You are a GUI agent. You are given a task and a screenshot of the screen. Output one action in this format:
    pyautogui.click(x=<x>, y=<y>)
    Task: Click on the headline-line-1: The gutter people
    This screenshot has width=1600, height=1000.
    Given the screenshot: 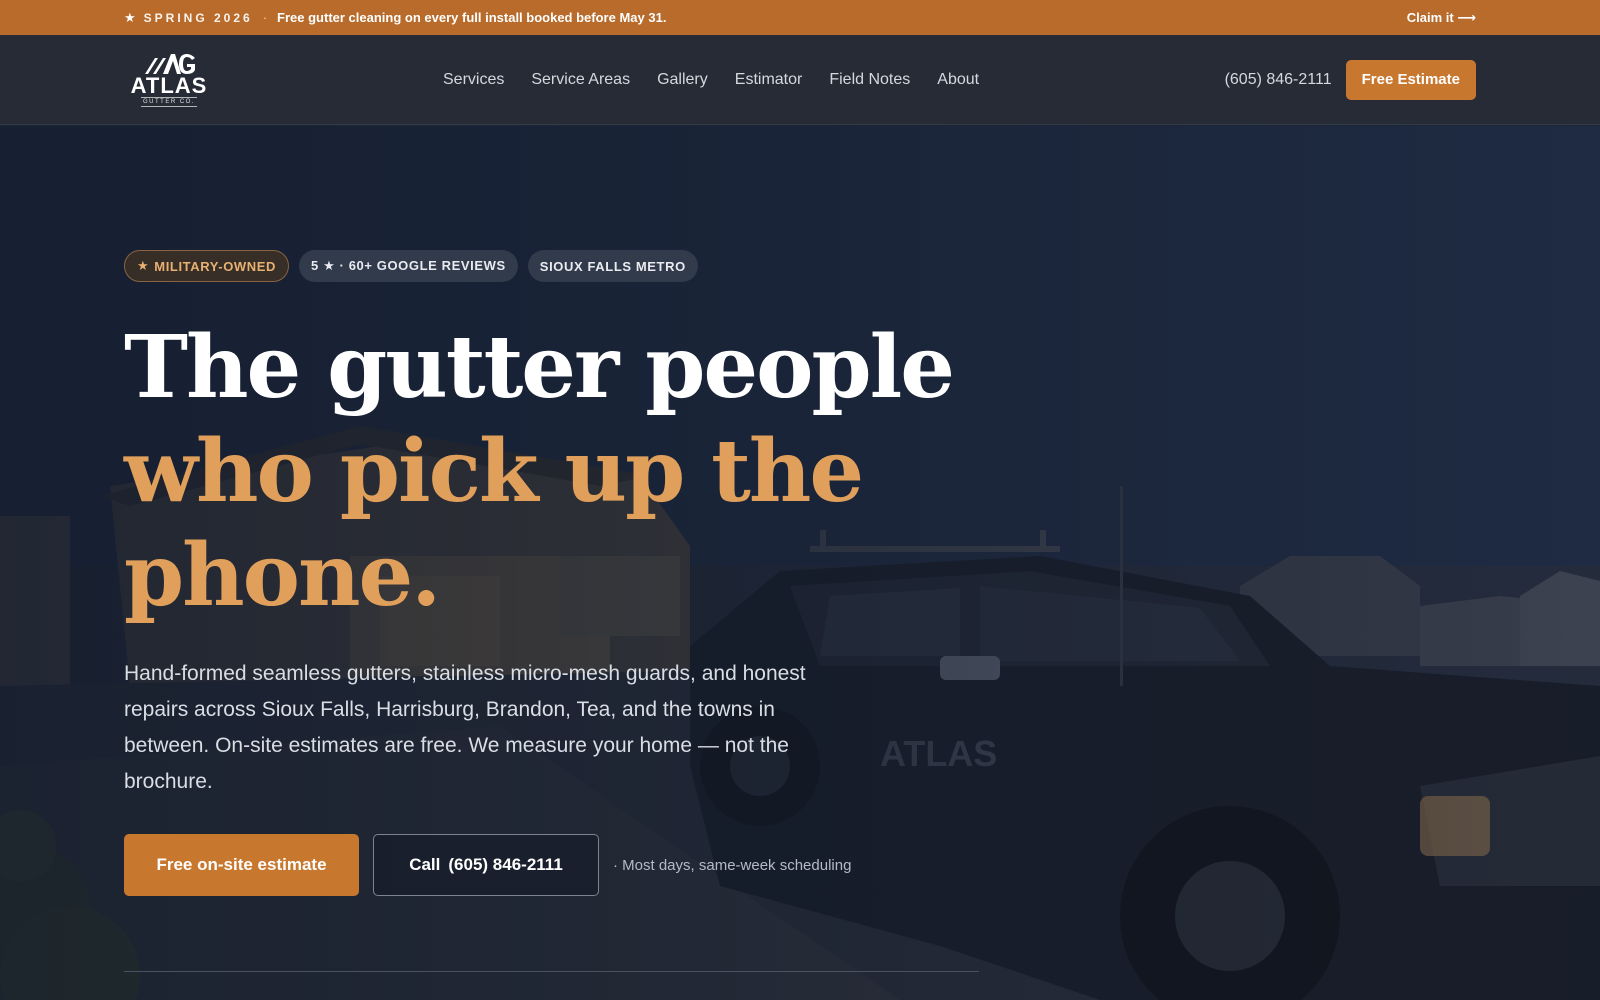 What is the action you would take?
    pyautogui.click(x=539, y=367)
    